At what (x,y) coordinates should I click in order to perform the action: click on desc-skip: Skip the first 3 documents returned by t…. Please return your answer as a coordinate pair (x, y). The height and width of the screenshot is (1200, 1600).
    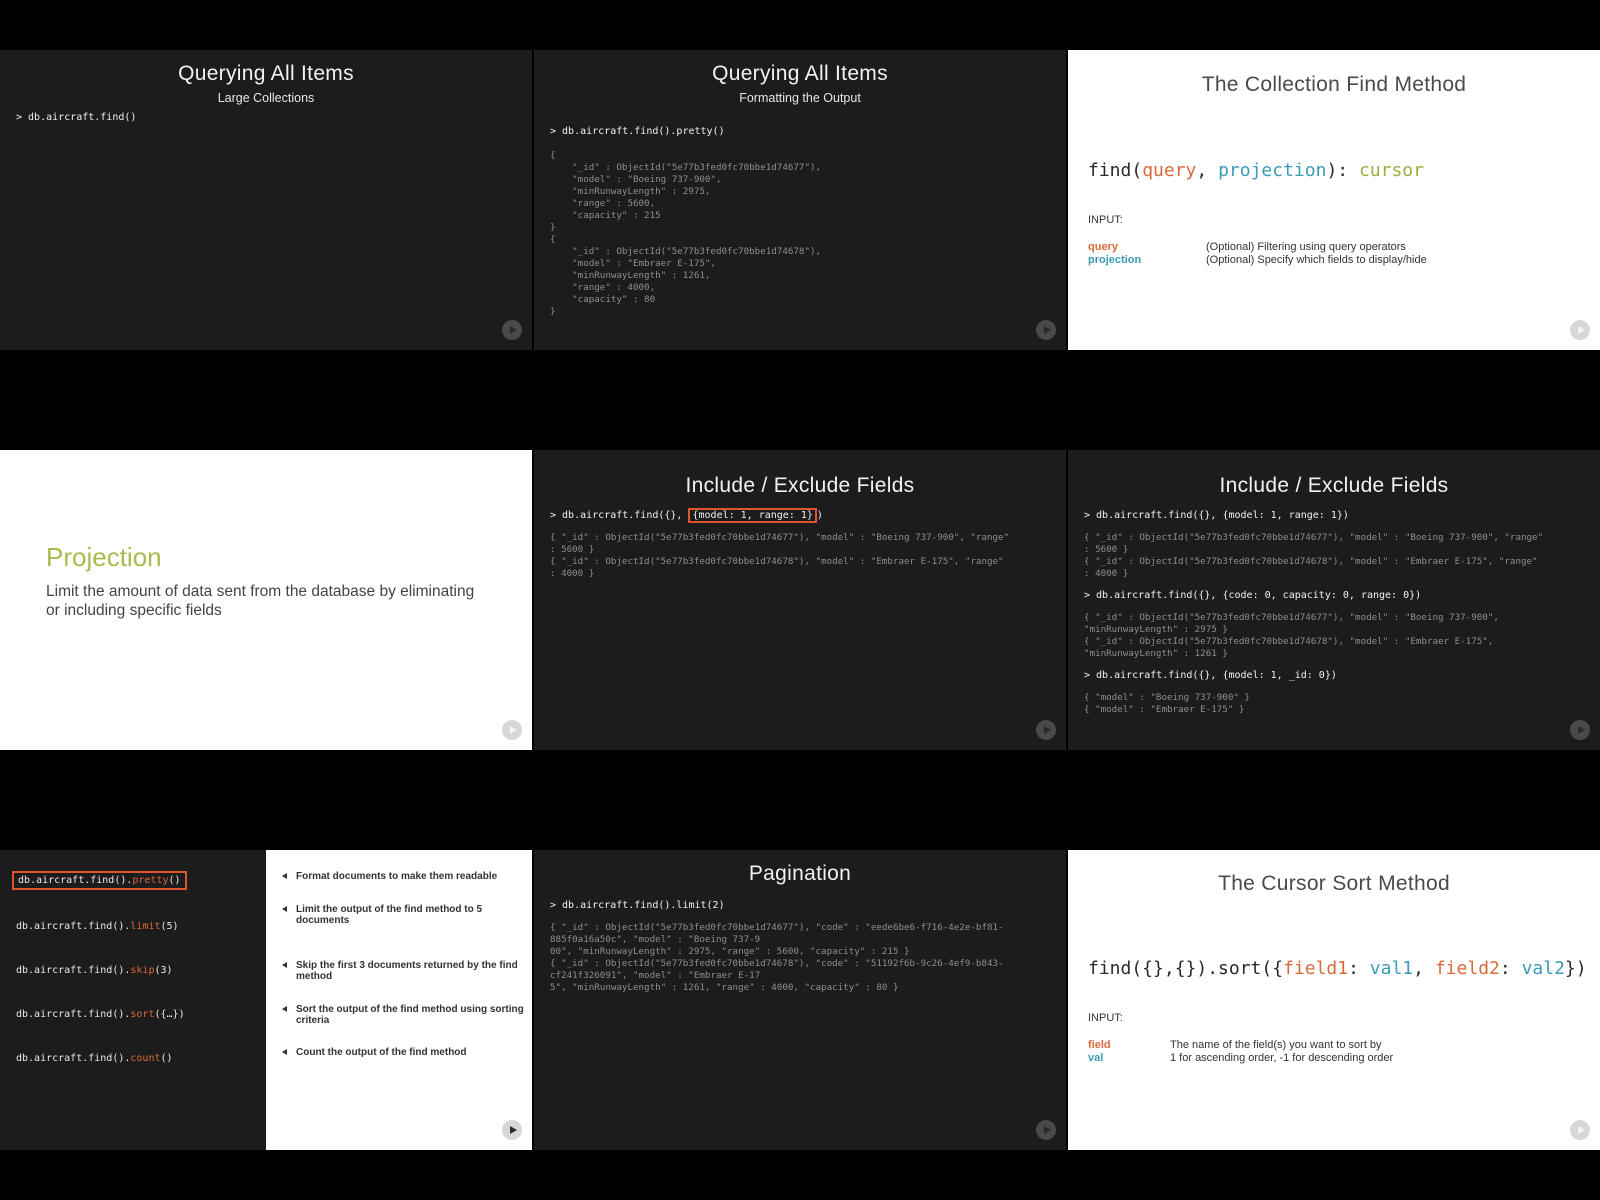
    Looking at the image, I should click on (403, 971).